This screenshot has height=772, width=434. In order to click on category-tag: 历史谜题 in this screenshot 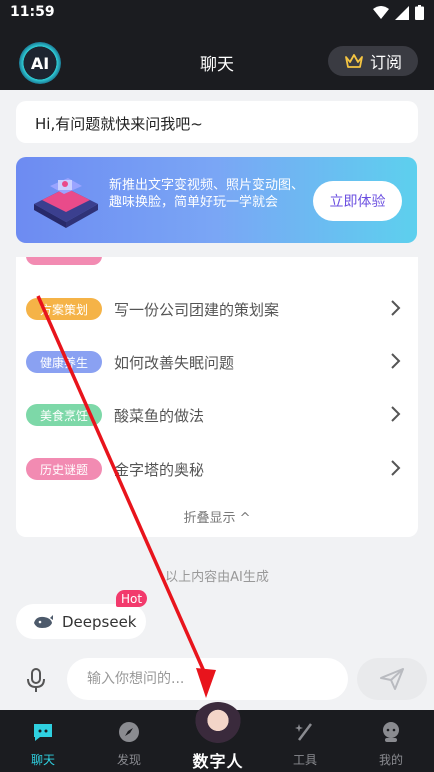, I will do `click(64, 469)`.